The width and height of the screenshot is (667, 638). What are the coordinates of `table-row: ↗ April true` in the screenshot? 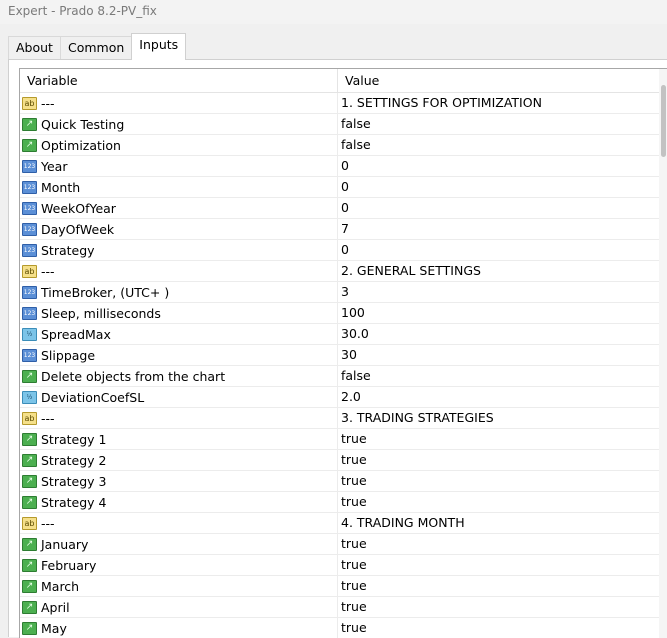 It's located at (343, 607).